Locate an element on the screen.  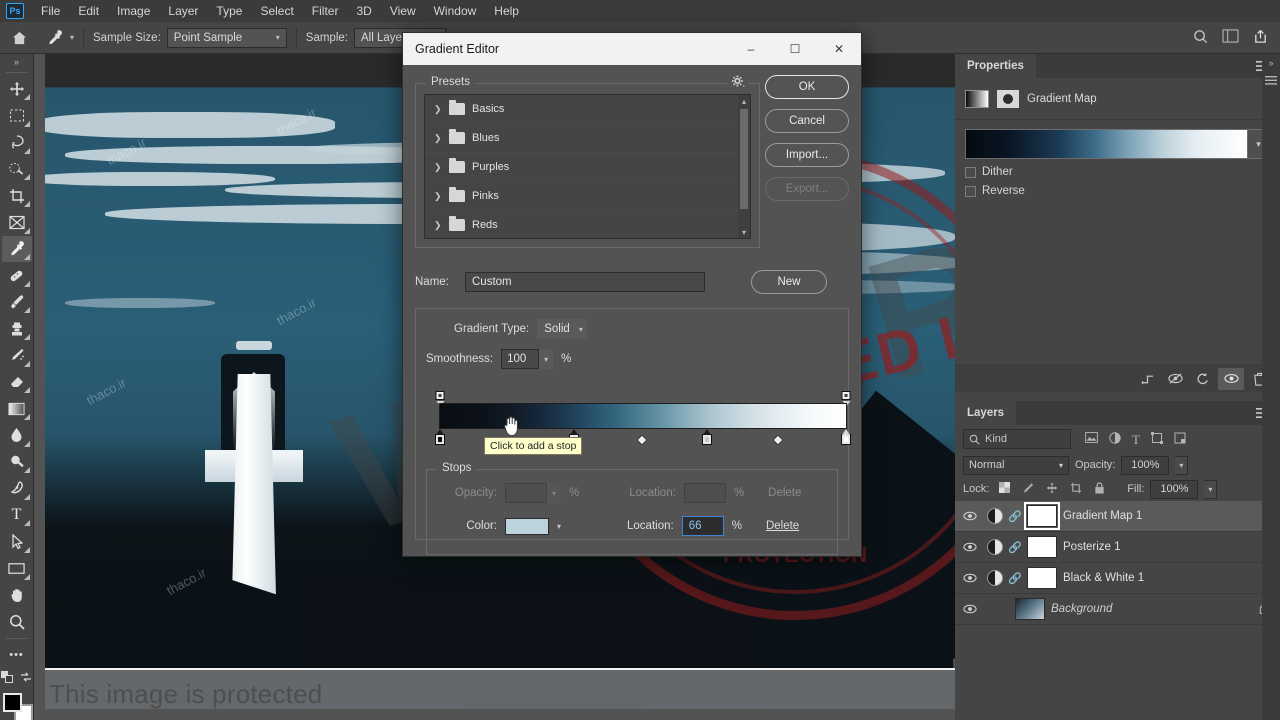
gradient-strip is located at coordinates (643, 416).